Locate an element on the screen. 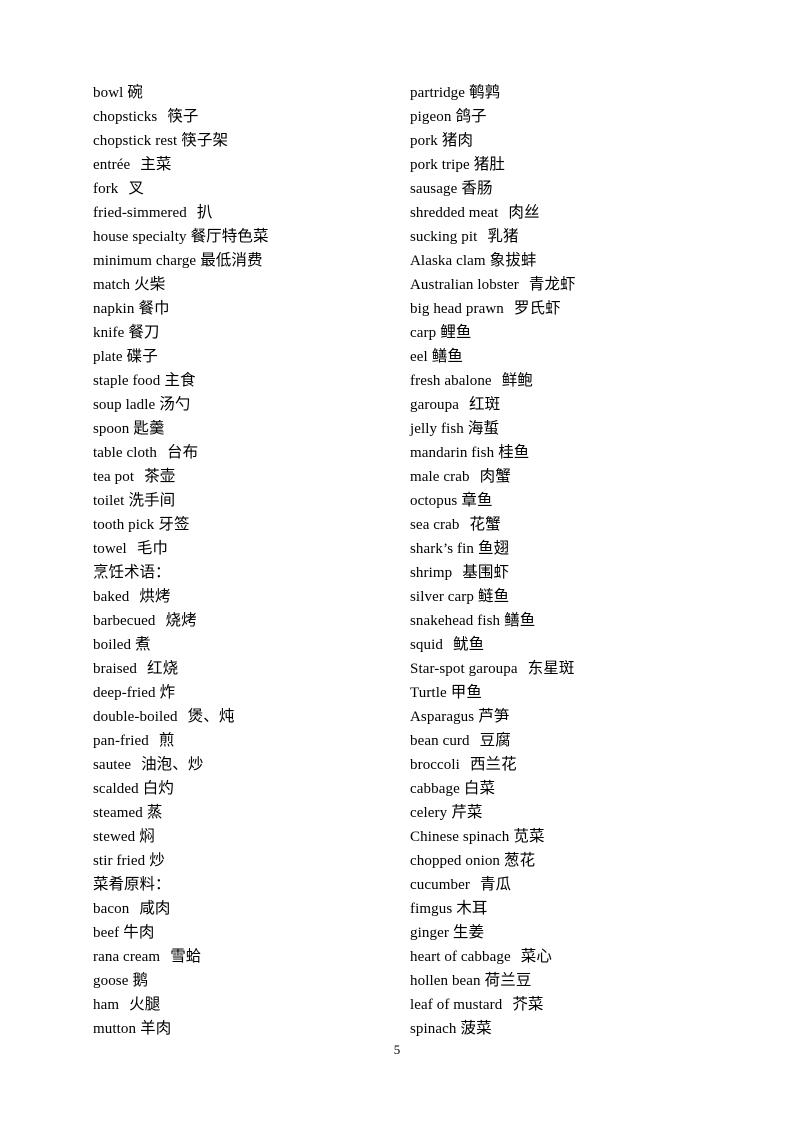 This screenshot has width=794, height=1123. entry-term-chinese: 匙羹 is located at coordinates (149, 428).